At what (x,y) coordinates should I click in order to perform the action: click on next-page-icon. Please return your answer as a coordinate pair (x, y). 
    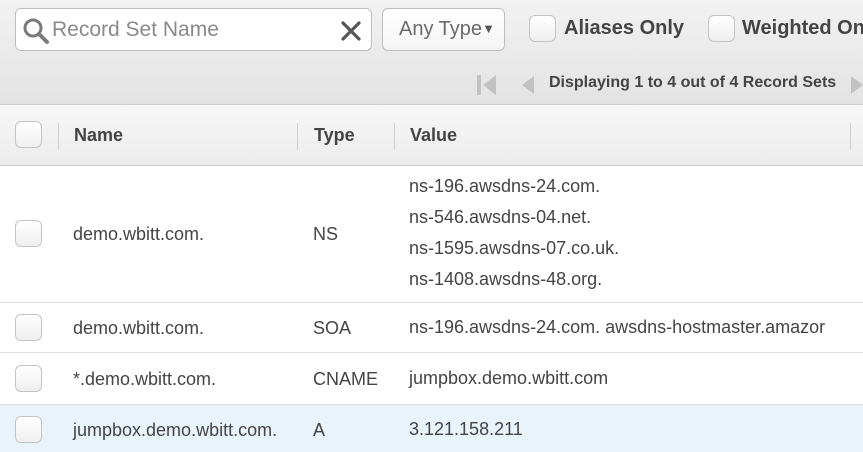
    Looking at the image, I should click on (855, 87).